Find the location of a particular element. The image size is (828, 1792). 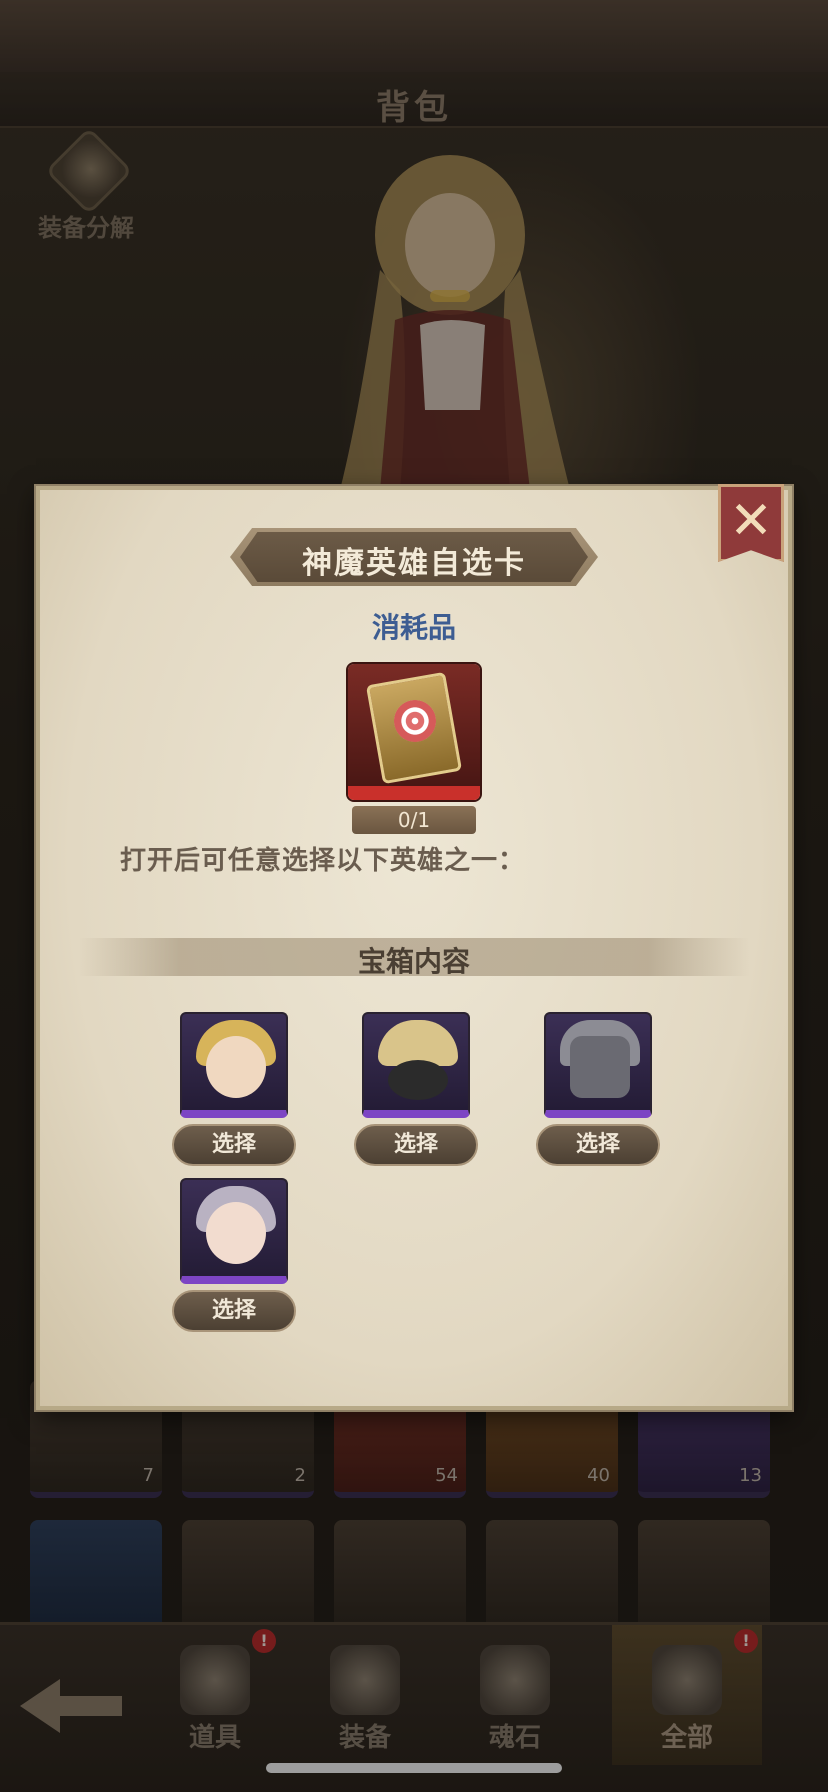

hero-portrait-masked-swordsman is located at coordinates (416, 1065).